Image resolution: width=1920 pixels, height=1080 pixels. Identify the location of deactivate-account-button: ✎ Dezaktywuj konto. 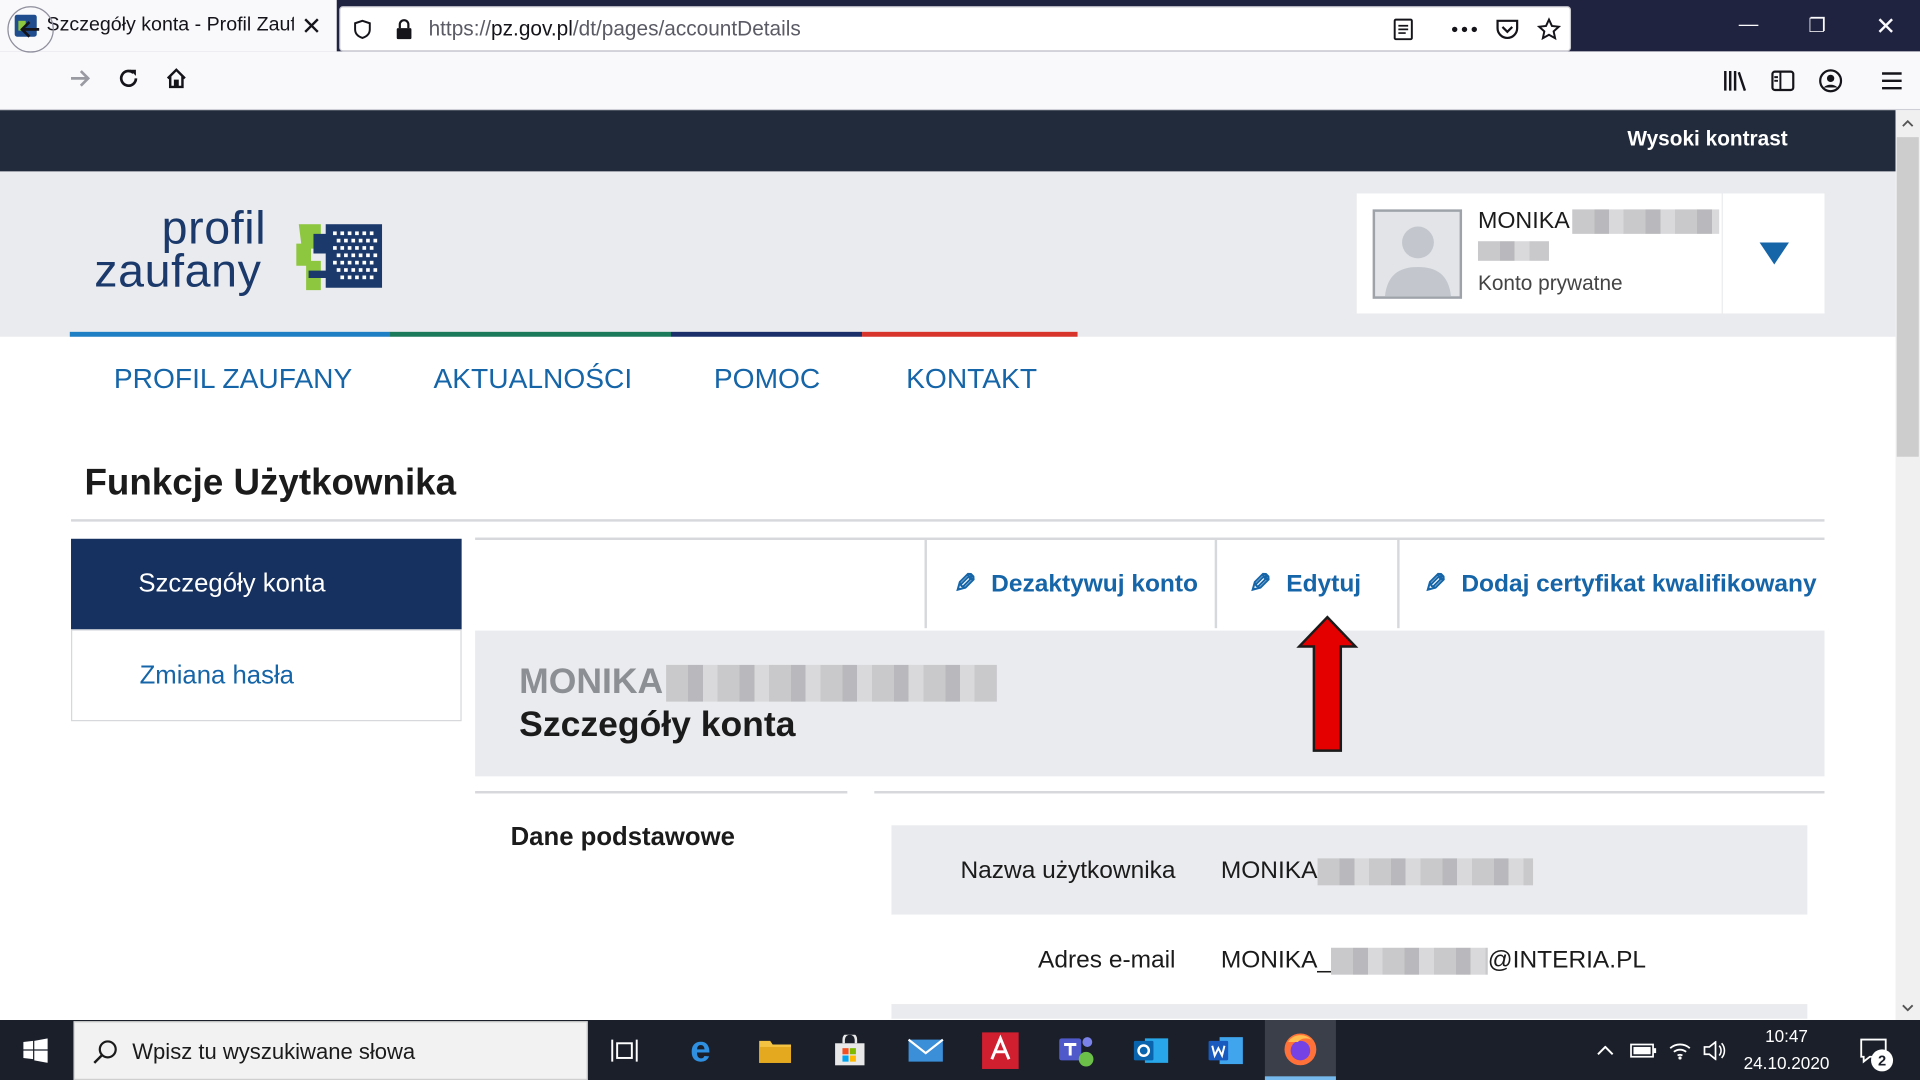
(1069, 584).